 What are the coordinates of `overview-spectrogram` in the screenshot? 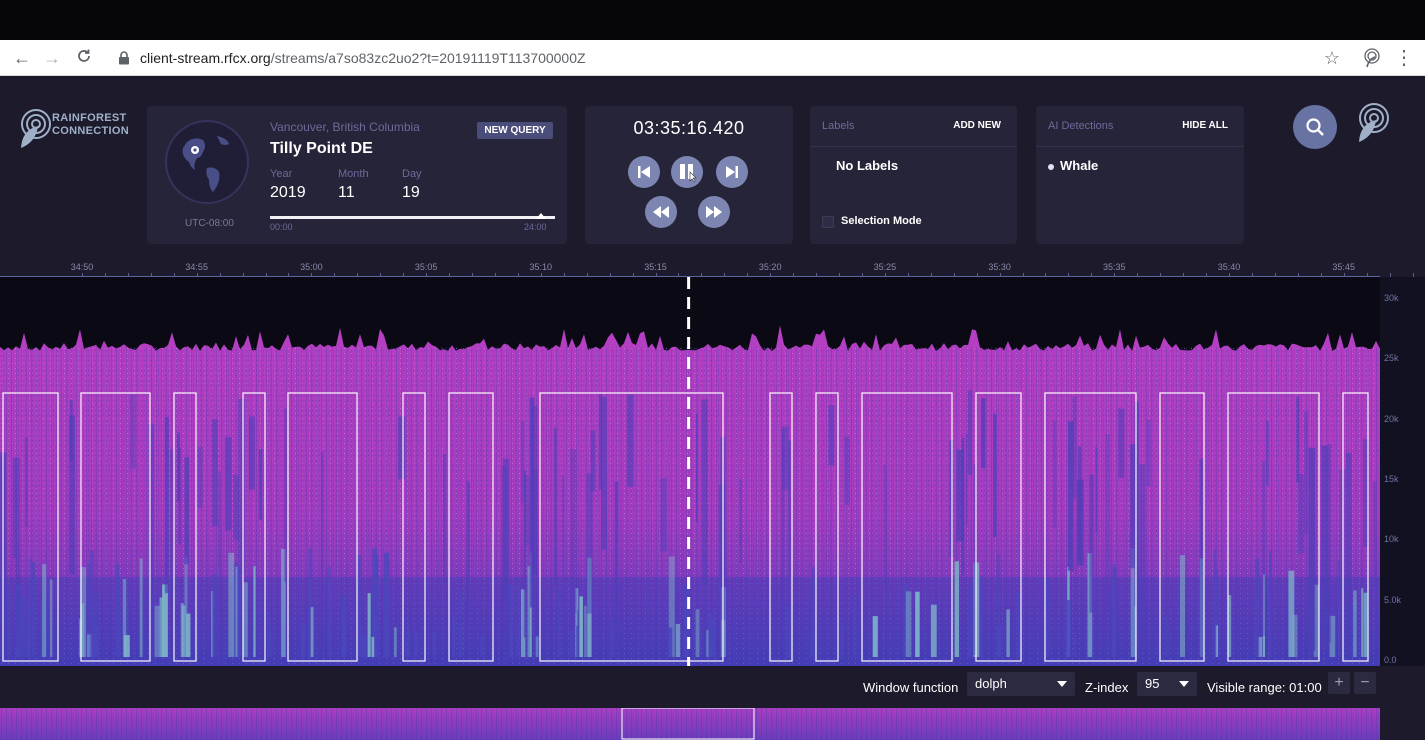 It's located at (690, 724).